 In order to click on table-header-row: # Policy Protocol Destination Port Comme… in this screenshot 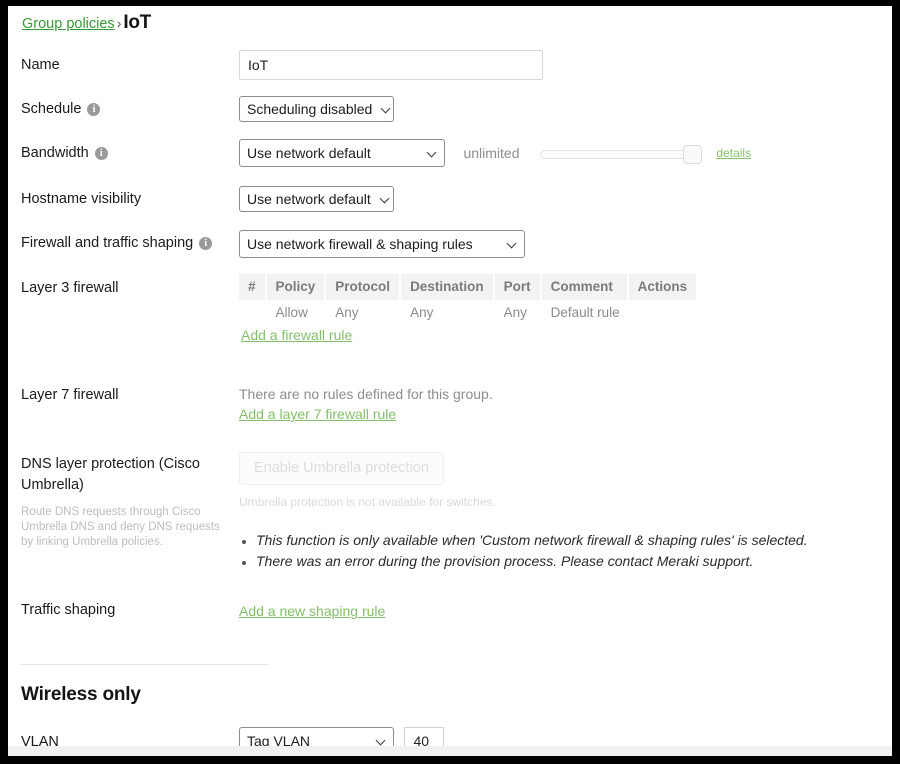, I will do `click(468, 287)`.